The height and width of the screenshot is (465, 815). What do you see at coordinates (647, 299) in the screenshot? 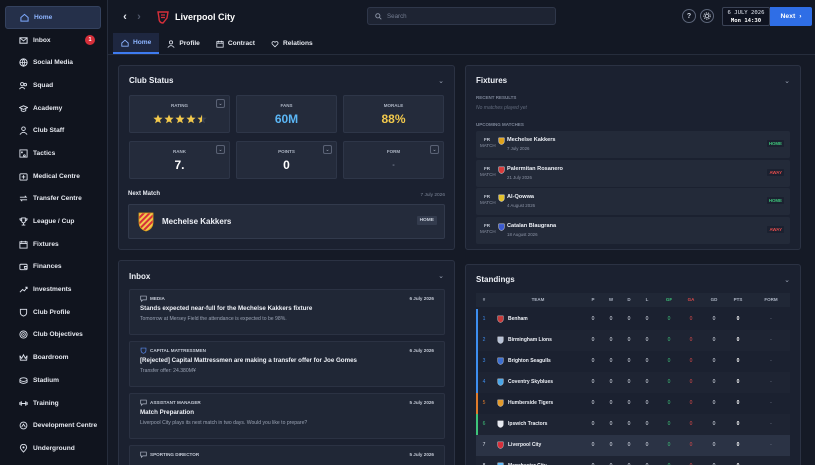
I see `column-header-l: L` at bounding box center [647, 299].